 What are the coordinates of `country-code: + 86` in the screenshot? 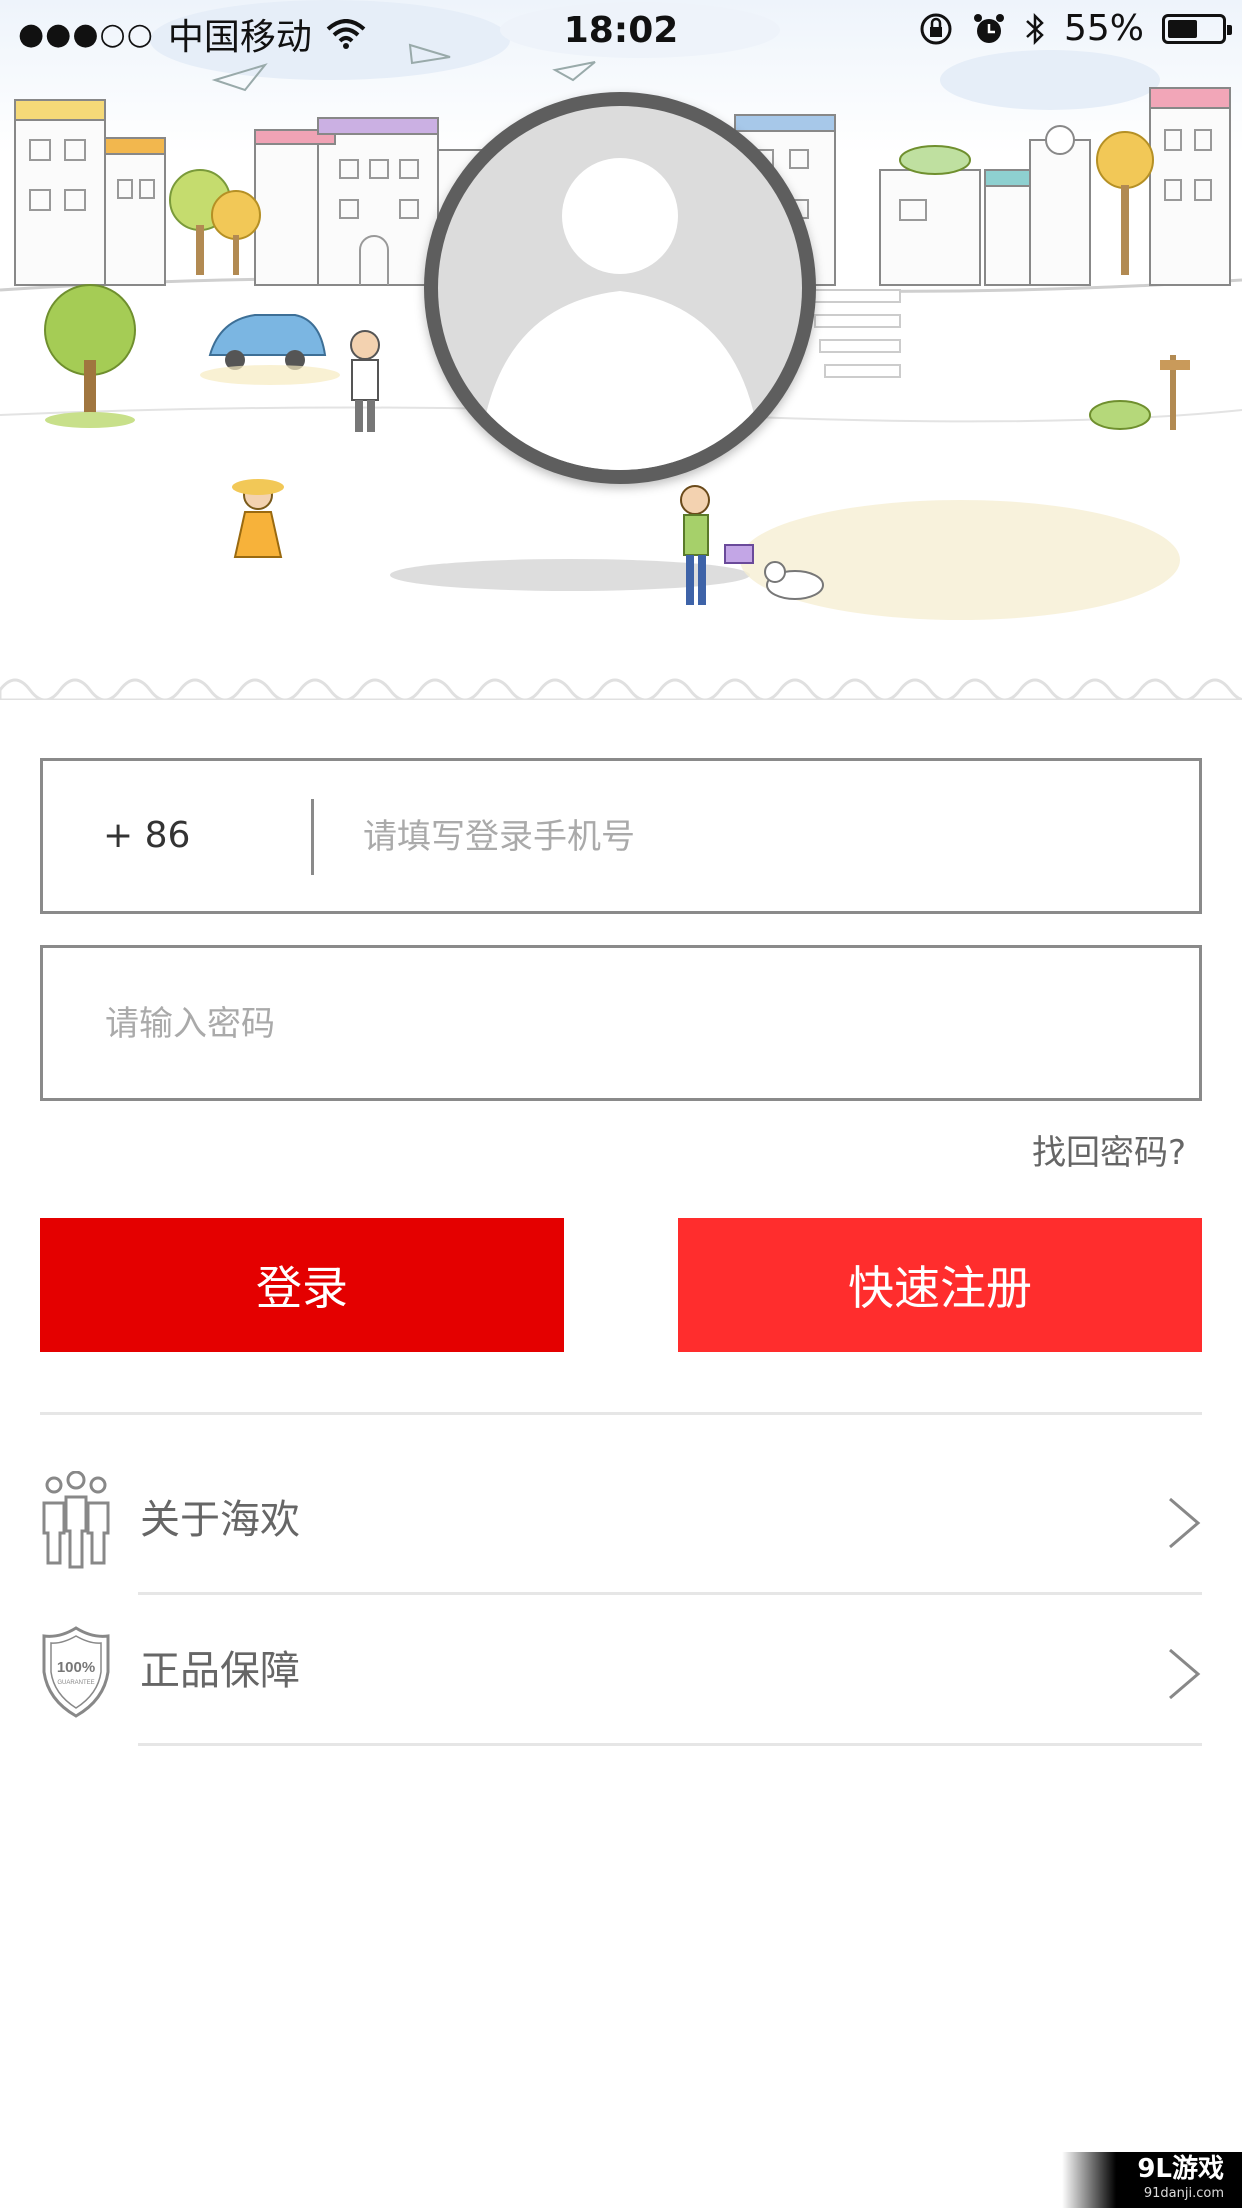 It's located at (146, 836).